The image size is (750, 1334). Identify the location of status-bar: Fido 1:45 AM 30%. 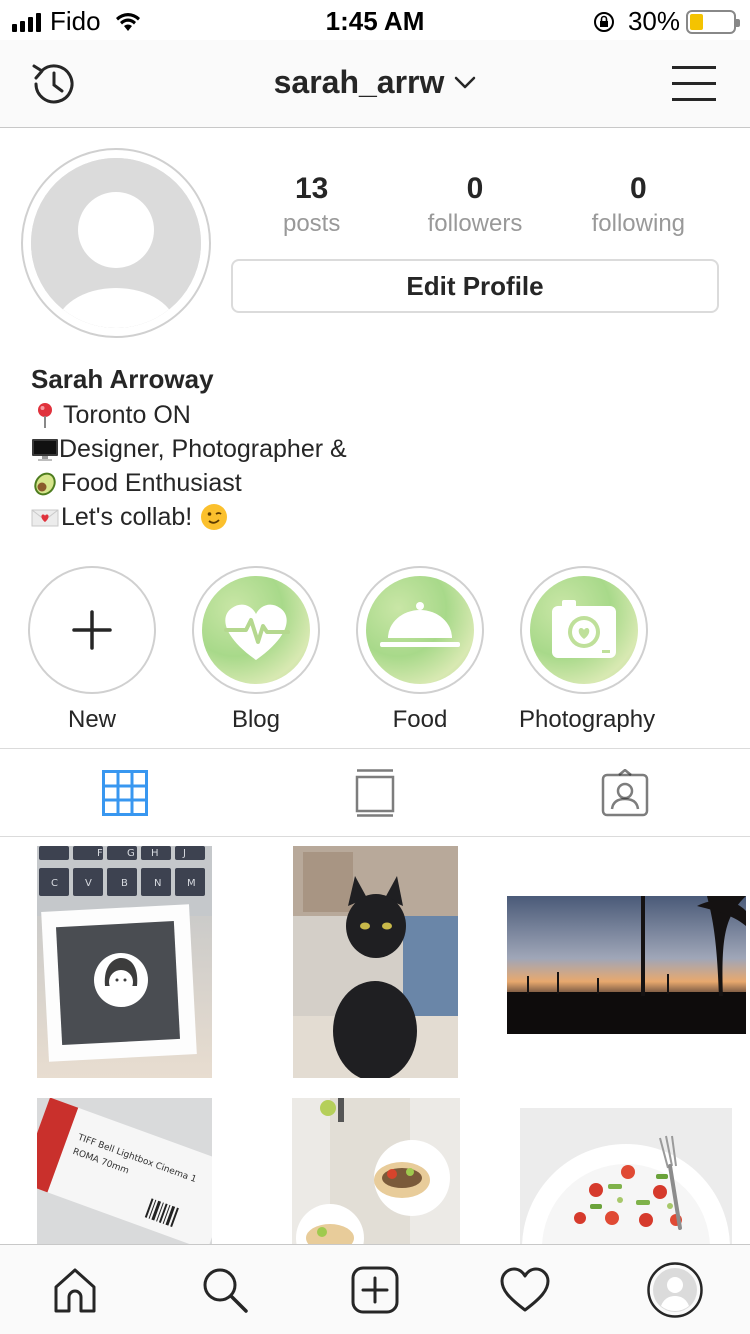
(375, 20).